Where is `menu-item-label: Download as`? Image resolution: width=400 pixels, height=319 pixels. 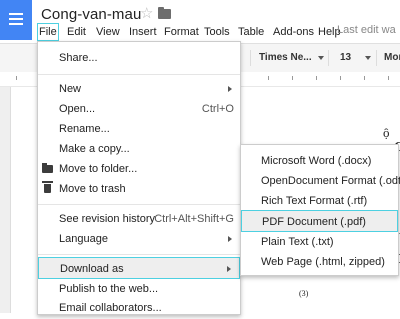 menu-item-label: Download as is located at coordinates (92, 269).